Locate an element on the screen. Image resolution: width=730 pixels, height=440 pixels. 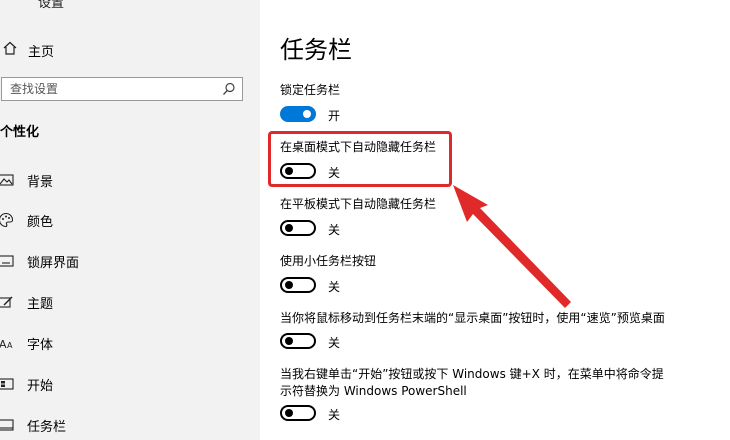
start-grid-icon is located at coordinates (7, 384).